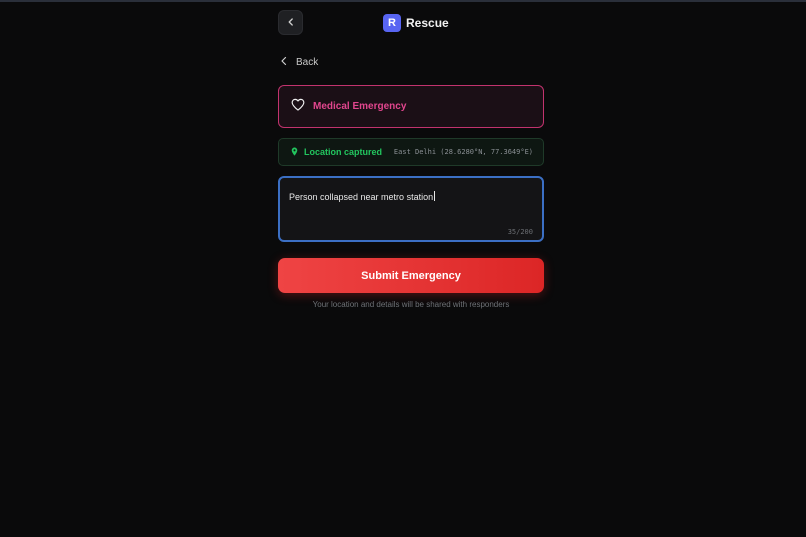  What do you see at coordinates (411, 106) in the screenshot?
I see `emergency-type-card: Medical Emergency` at bounding box center [411, 106].